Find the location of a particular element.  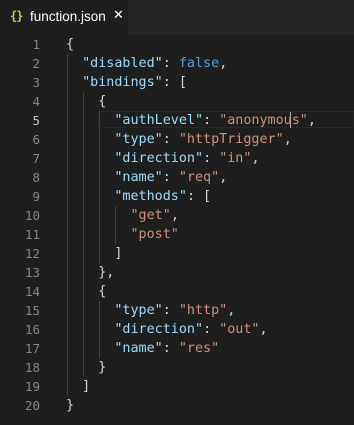

code-line: 5 "authLevel": "anonymous", is located at coordinates (177, 120).